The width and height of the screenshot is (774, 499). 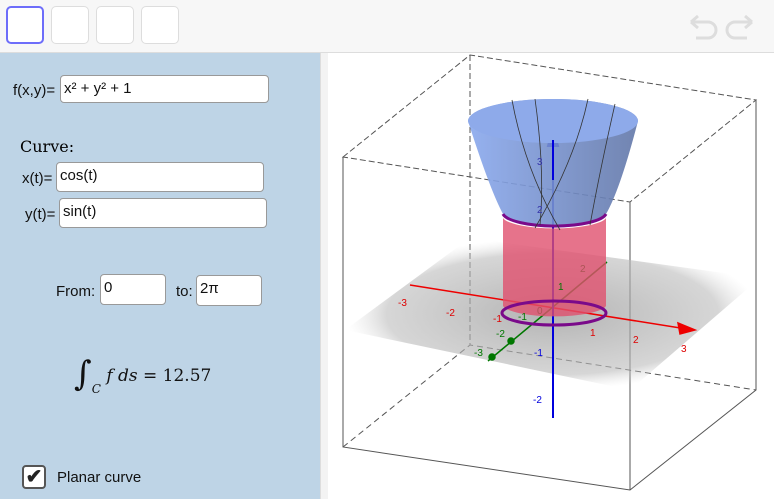 I want to click on undo-icon, so click(x=703, y=27).